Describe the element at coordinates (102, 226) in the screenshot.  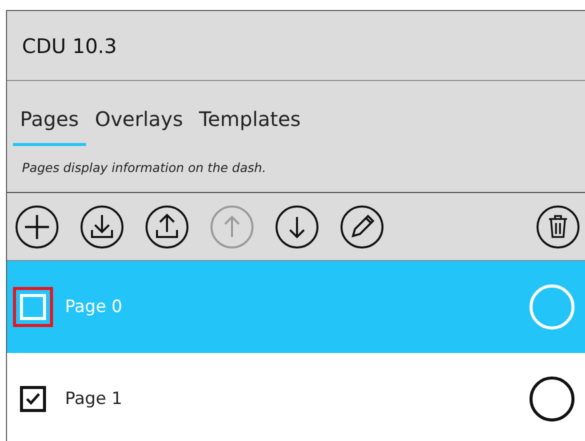
I see `download-icon` at that location.